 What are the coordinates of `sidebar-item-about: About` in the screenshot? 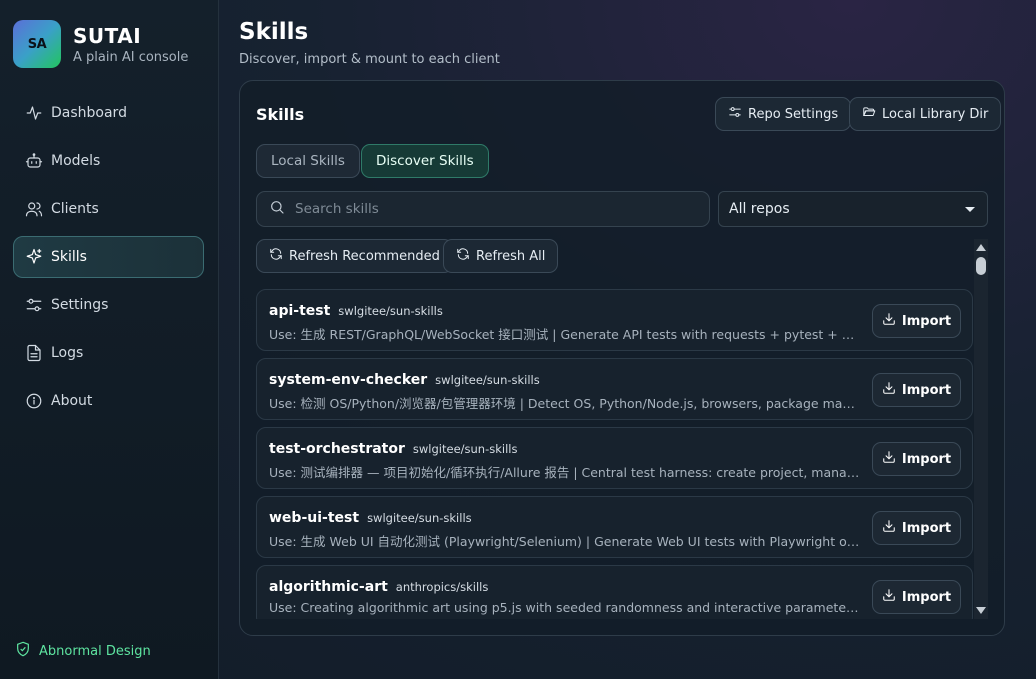 It's located at (108, 401).